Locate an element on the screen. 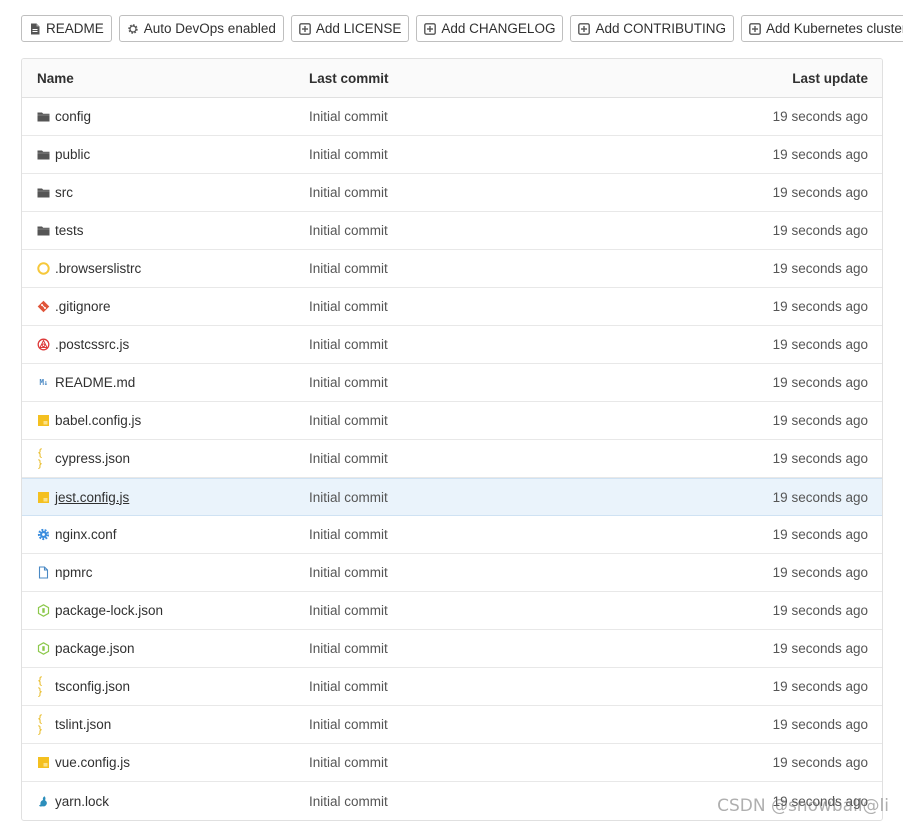 The height and width of the screenshot is (824, 903). file-name-link: nginx.conf is located at coordinates (86, 534).